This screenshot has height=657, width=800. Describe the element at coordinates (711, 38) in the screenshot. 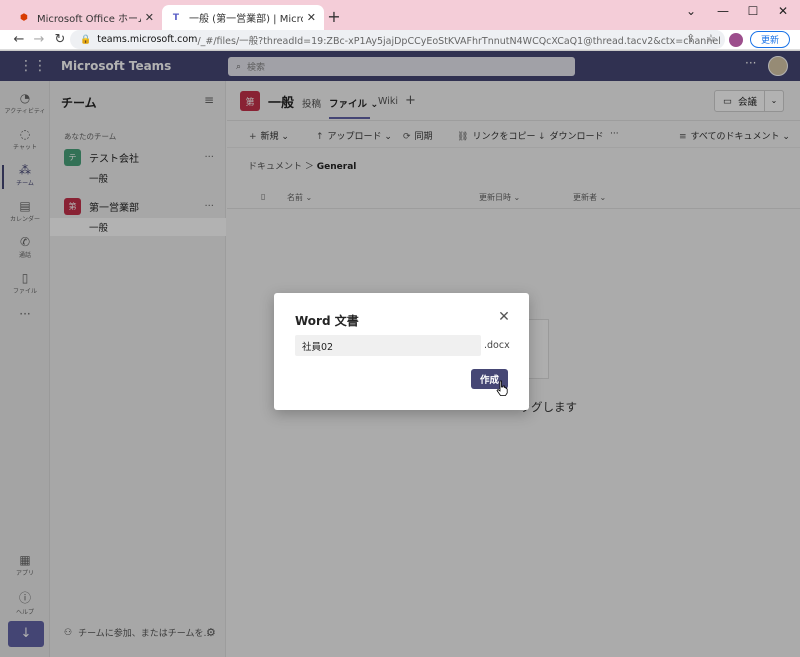

I see `star-icon: ☆` at that location.